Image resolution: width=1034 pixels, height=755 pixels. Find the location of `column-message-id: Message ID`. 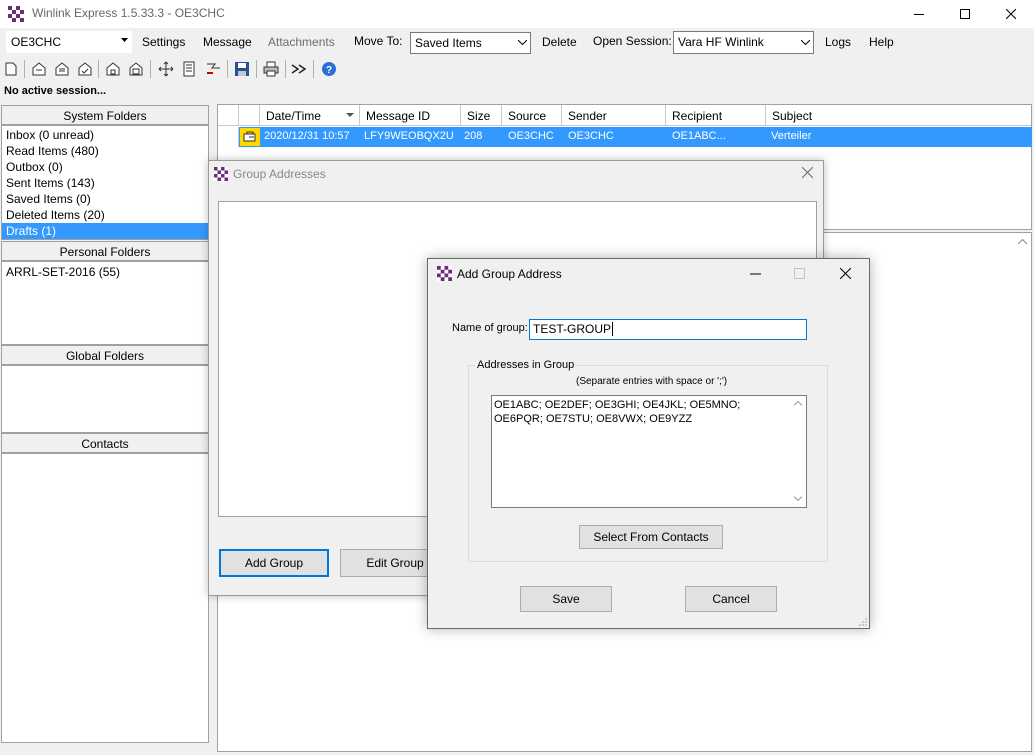

column-message-id: Message ID is located at coordinates (410, 115).